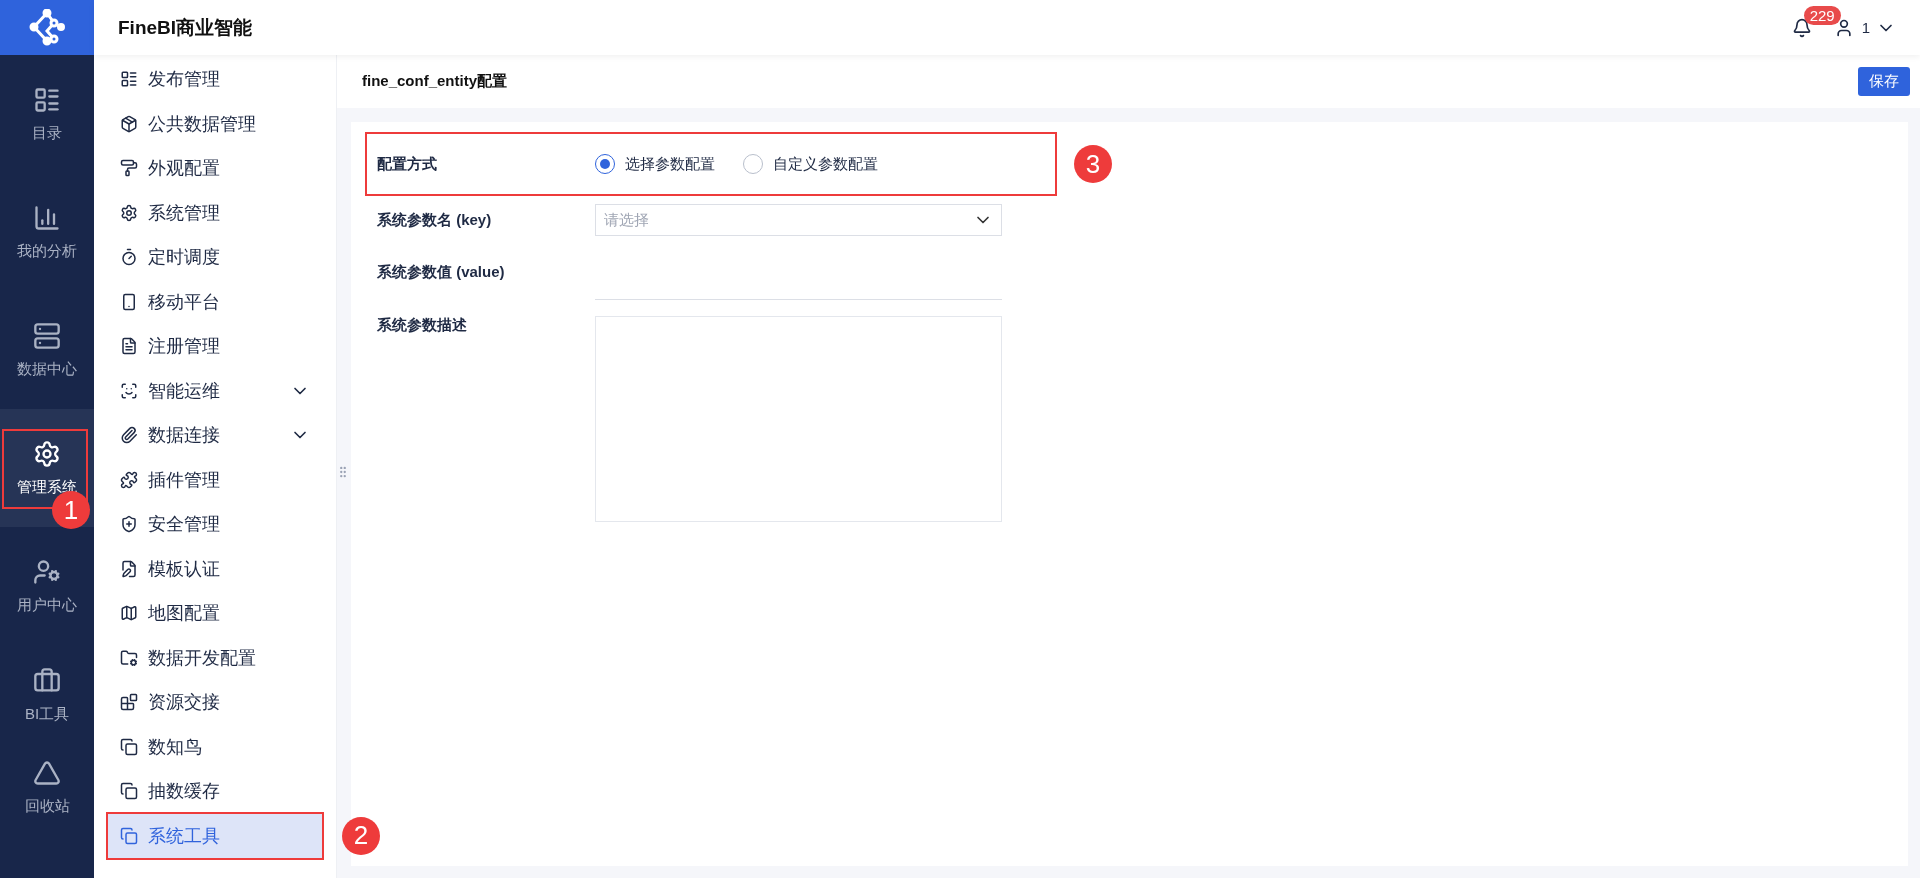  What do you see at coordinates (215, 791) in the screenshot?
I see `sidebar-item: 抽数缓存` at bounding box center [215, 791].